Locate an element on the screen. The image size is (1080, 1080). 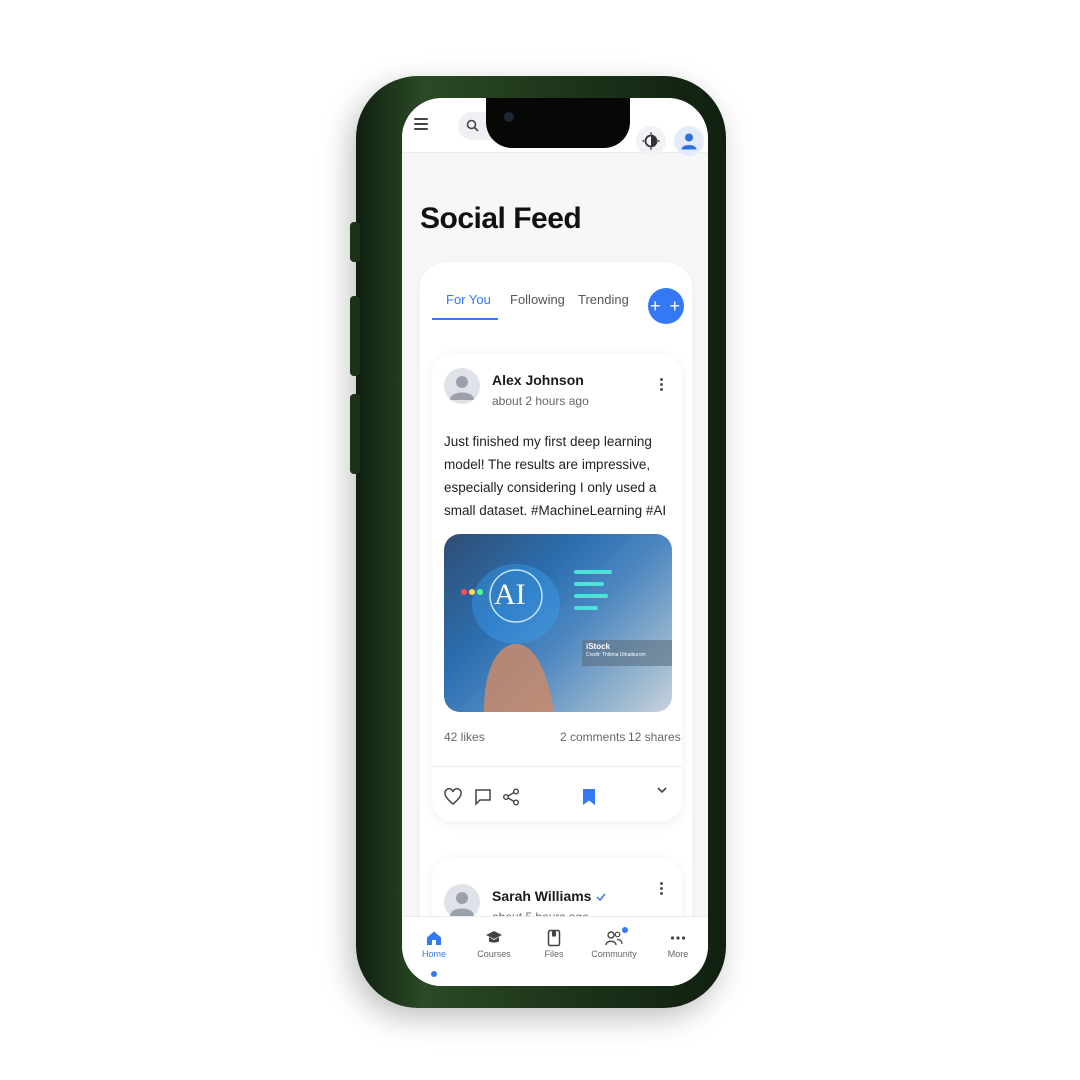
comments-count: 2 comments is located at coordinates (592, 737).